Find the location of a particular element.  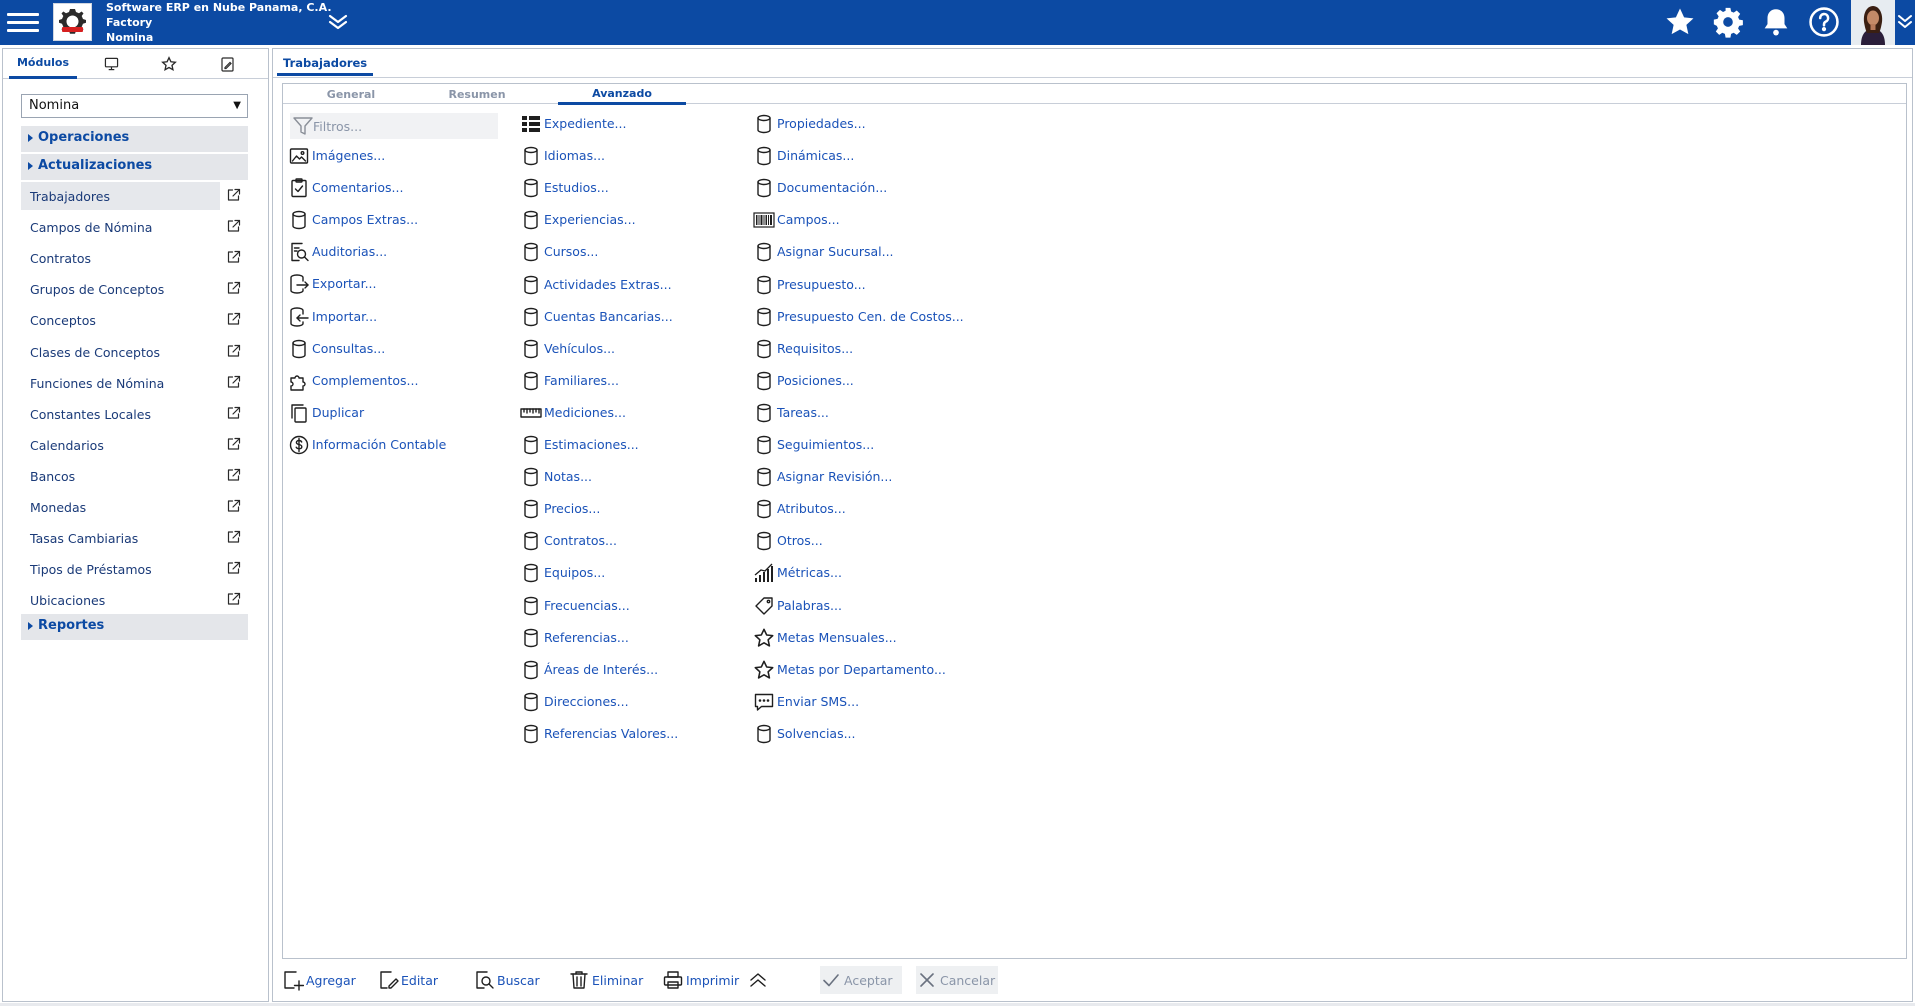

sidebar-item-monedas: Monedas is located at coordinates (121, 507).